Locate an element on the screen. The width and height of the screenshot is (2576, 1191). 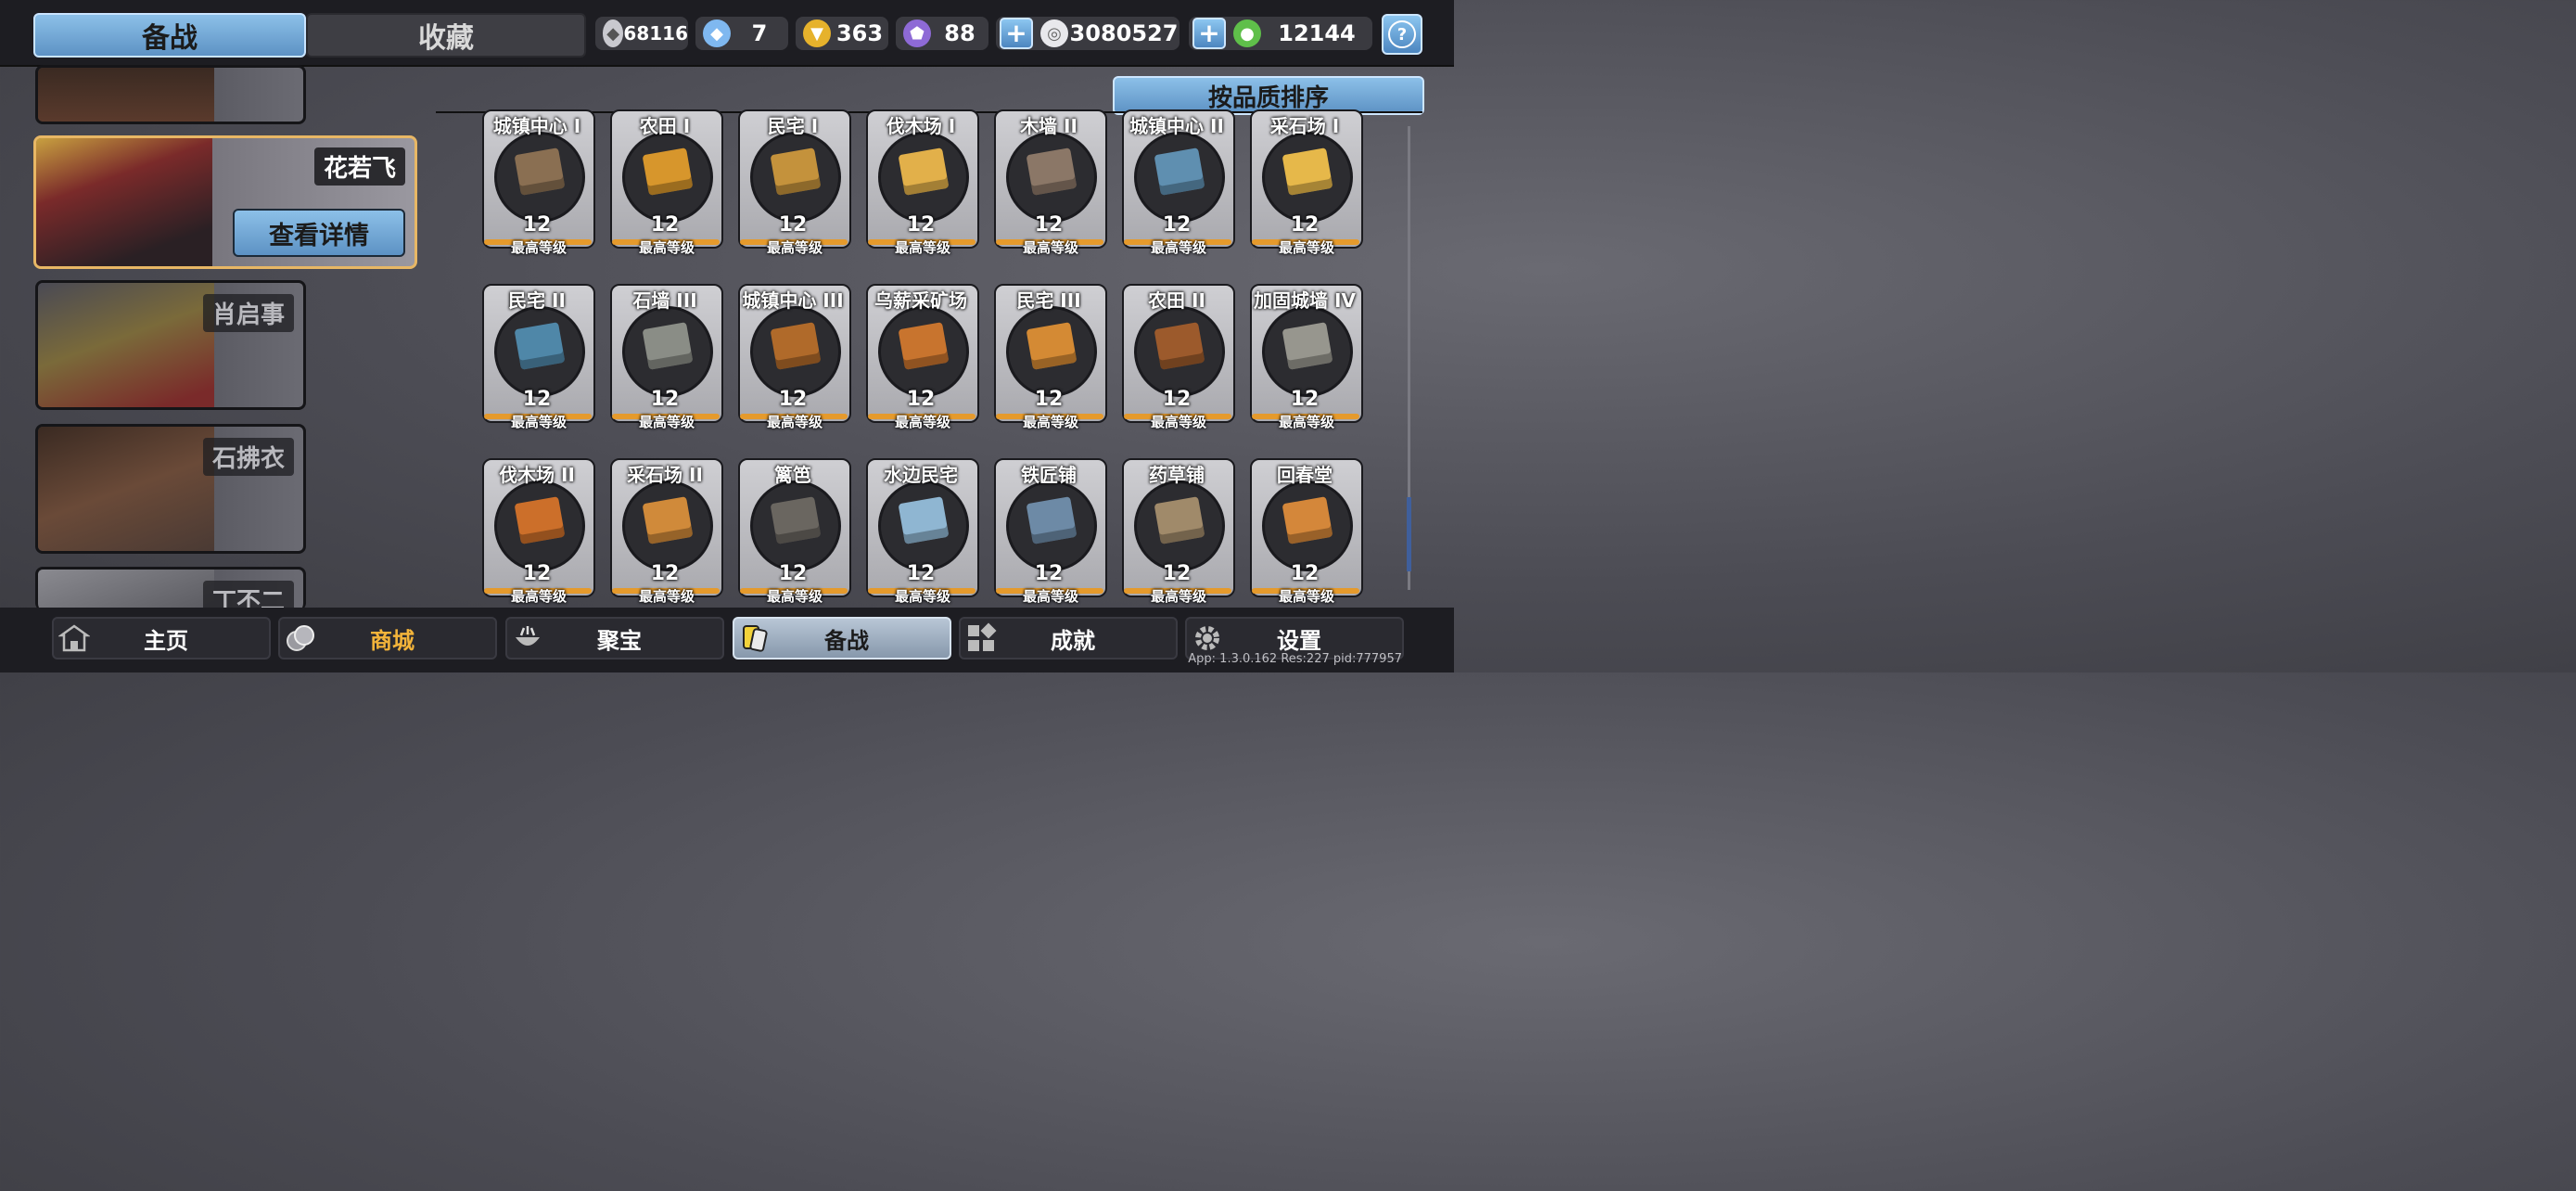
card-title: 药草铺 is located at coordinates (1177, 475).